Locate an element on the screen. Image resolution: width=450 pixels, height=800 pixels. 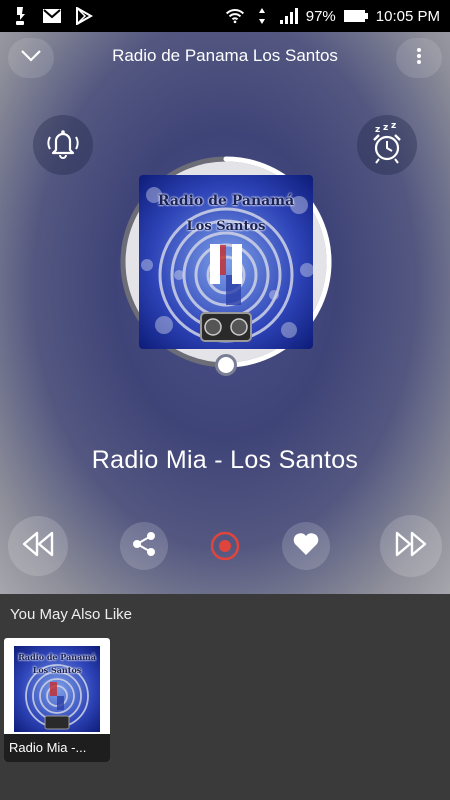
pause-icon is located at coordinates (226, 267).